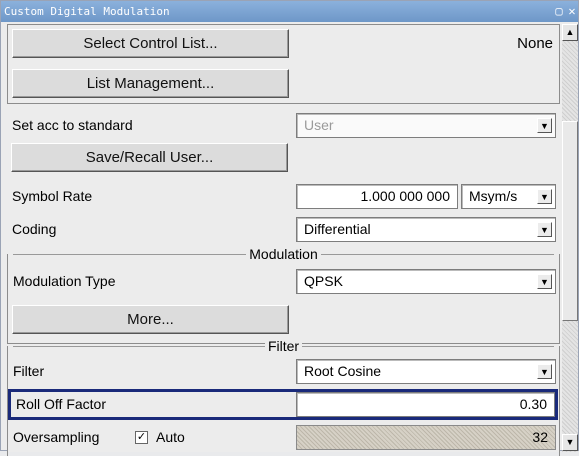 The image size is (579, 456). Describe the element at coordinates (289, 11) in the screenshot. I see `title-bar: Custom Digital Modulation ▢ ✕` at that location.